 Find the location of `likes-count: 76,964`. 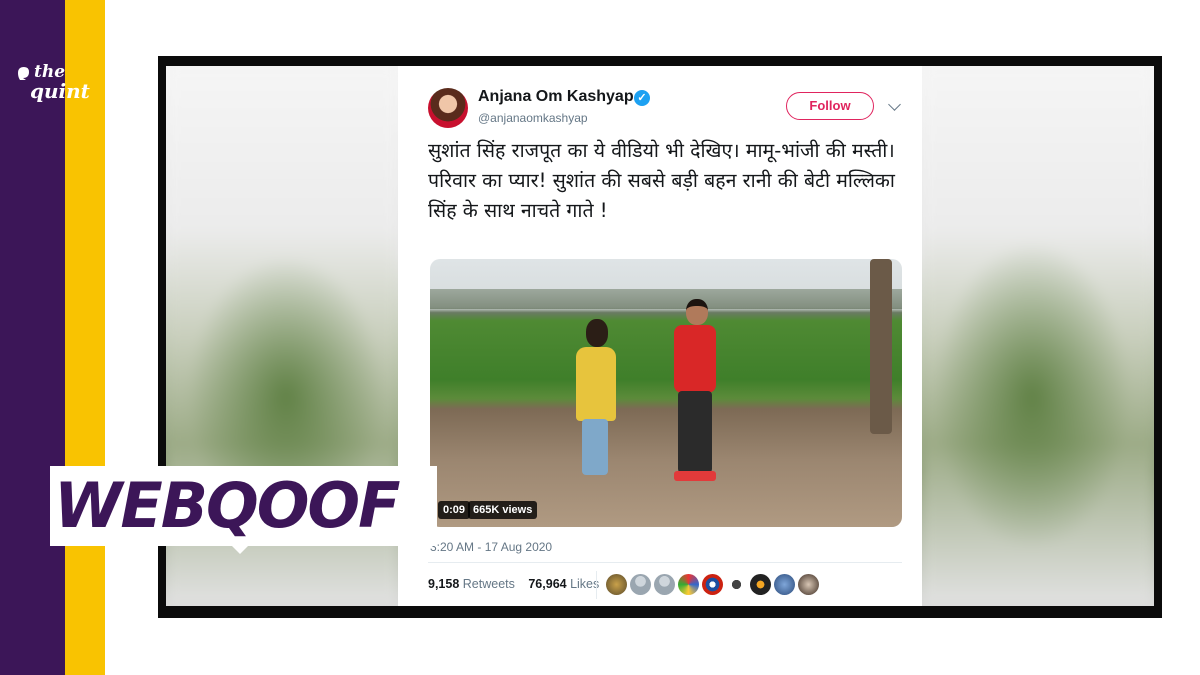

likes-count: 76,964 is located at coordinates (547, 584).